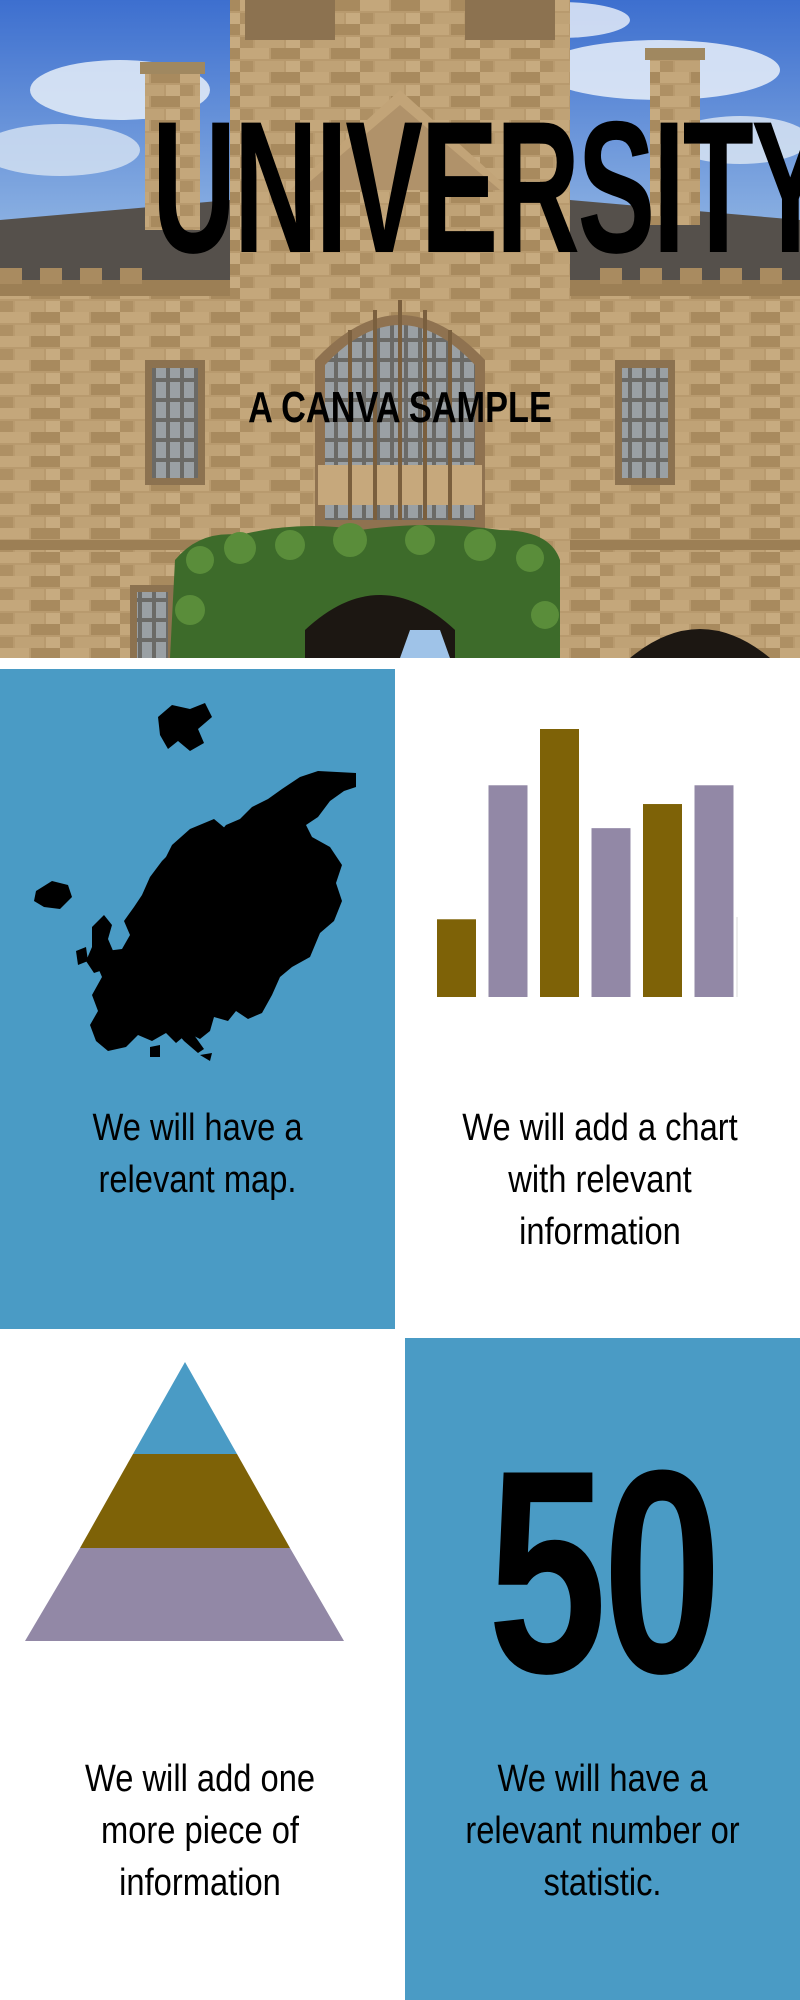  I want to click on pyramid-middle-tier, so click(185, 1501).